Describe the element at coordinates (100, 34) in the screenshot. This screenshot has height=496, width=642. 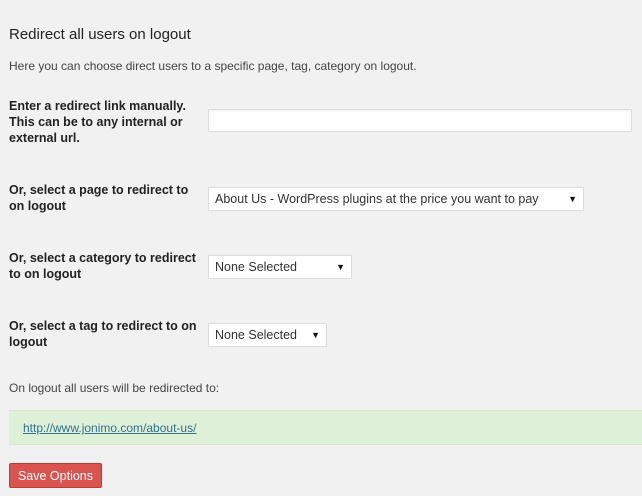
I see `section-title: Redirect all users on logout` at that location.